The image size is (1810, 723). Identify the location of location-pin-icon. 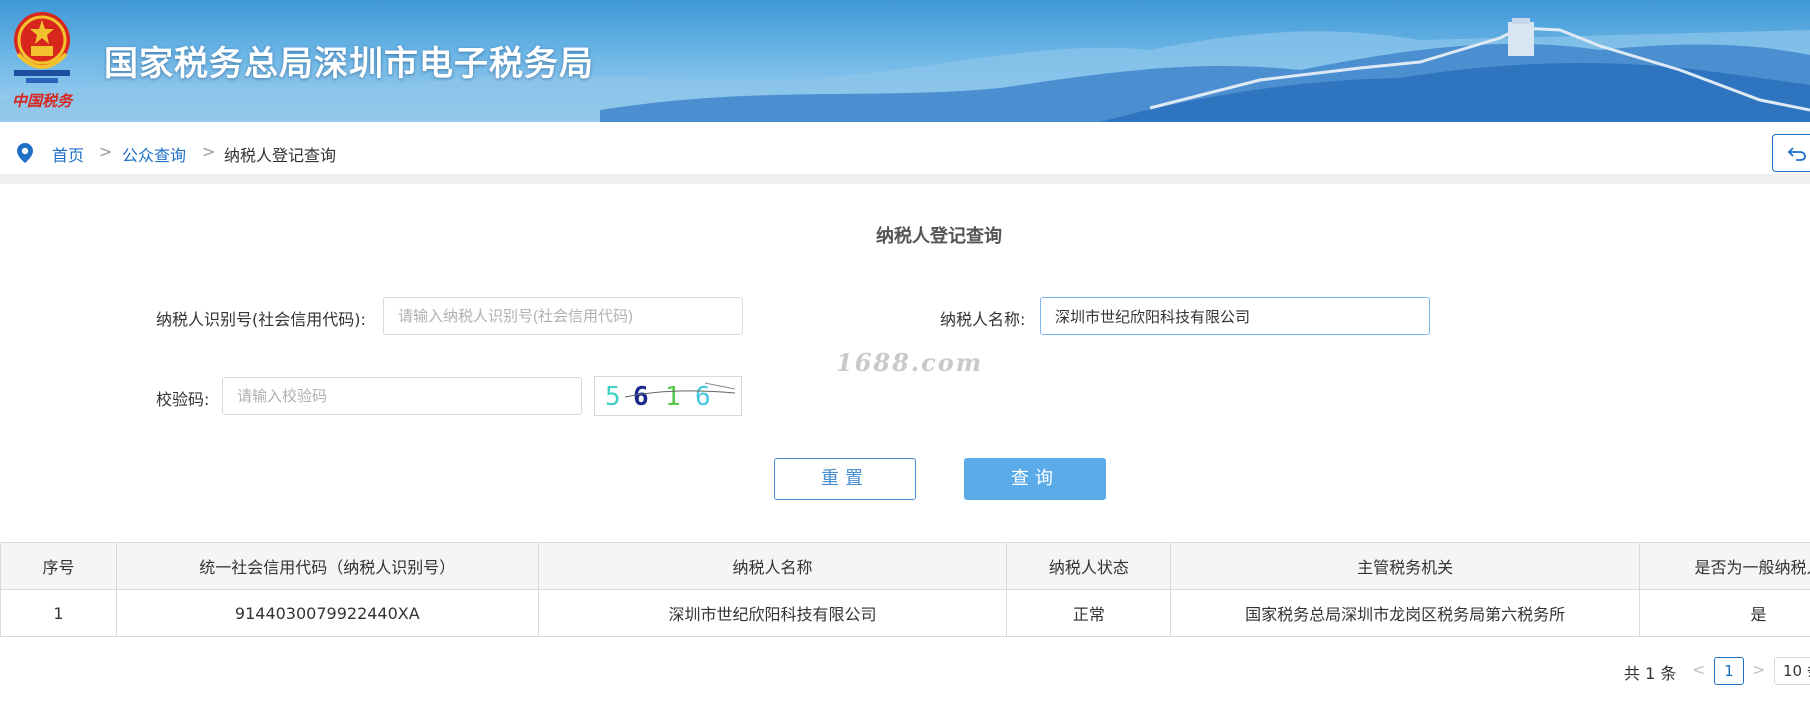
(25, 153).